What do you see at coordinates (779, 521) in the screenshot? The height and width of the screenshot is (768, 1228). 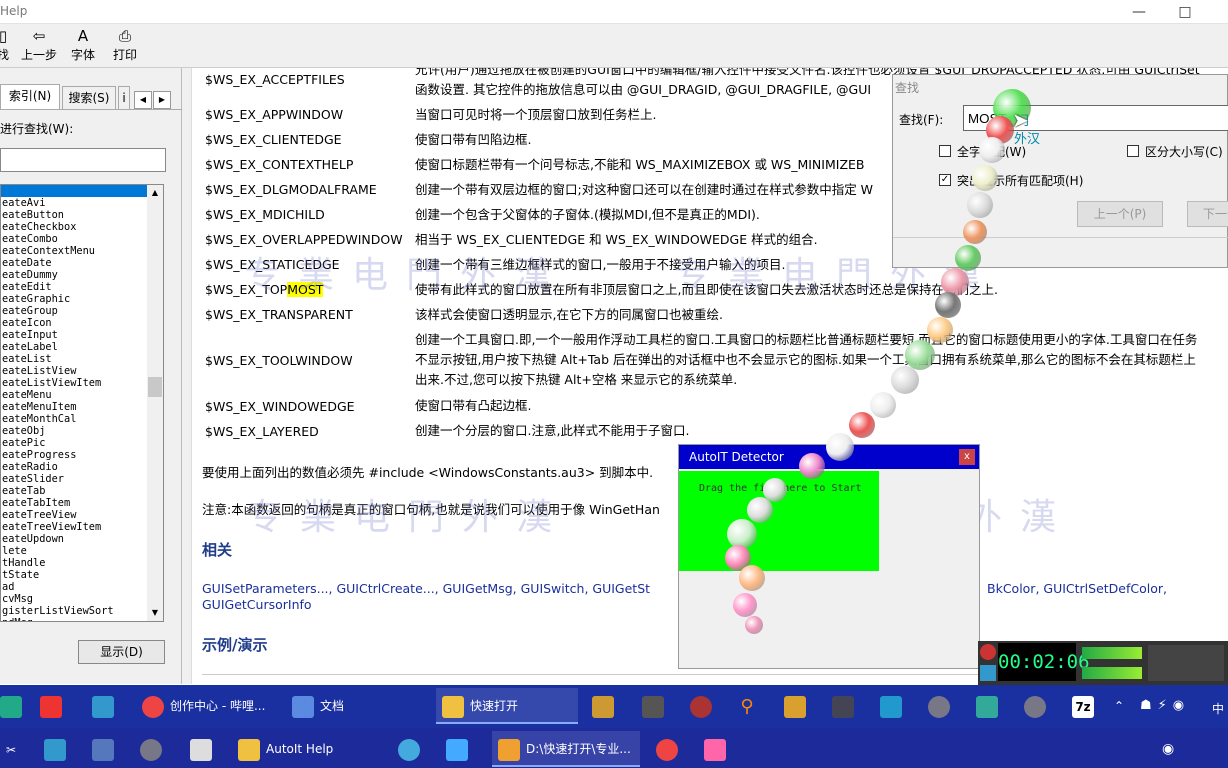 I see `drop-zone: Drag the file here to Start` at bounding box center [779, 521].